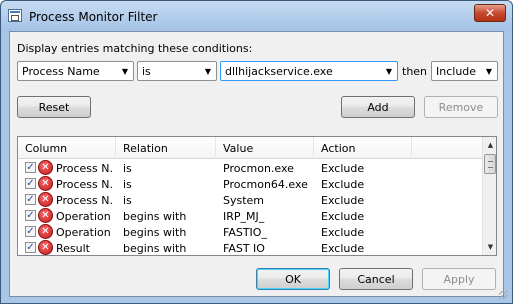 This screenshot has width=513, height=304. I want to click on relation-select: is ▼, so click(177, 71).